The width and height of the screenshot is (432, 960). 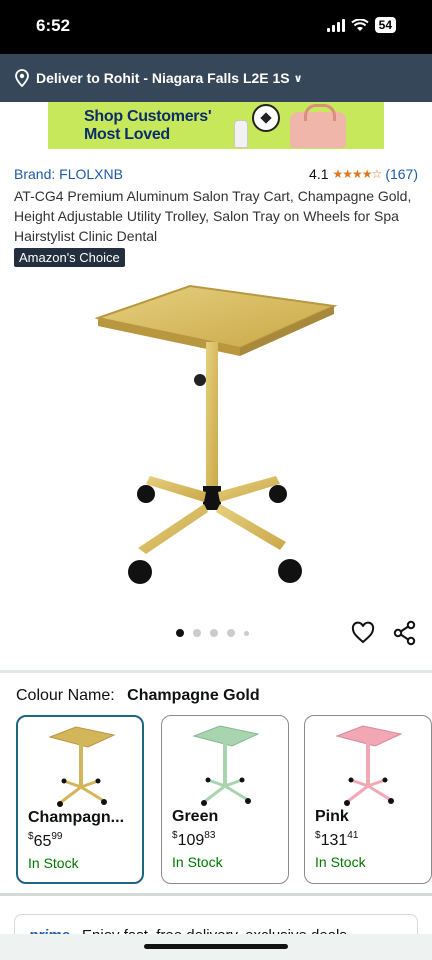 What do you see at coordinates (405, 633) in the screenshot?
I see `share-icon` at bounding box center [405, 633].